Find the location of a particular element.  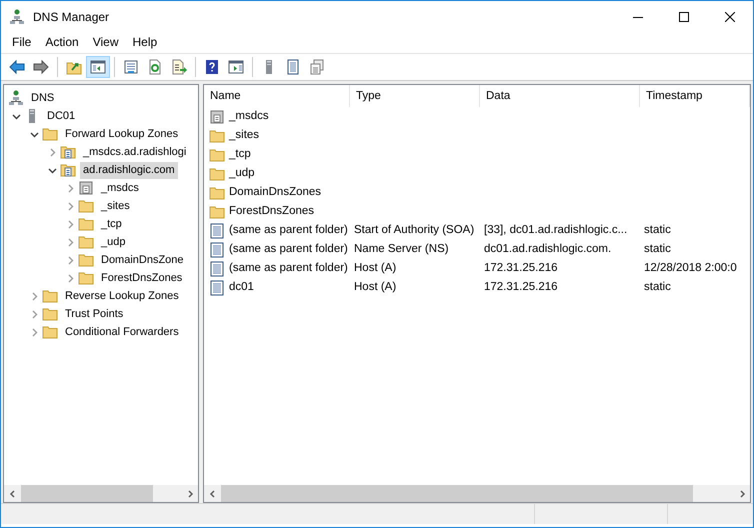

tree-item: _udp is located at coordinates (113, 242).